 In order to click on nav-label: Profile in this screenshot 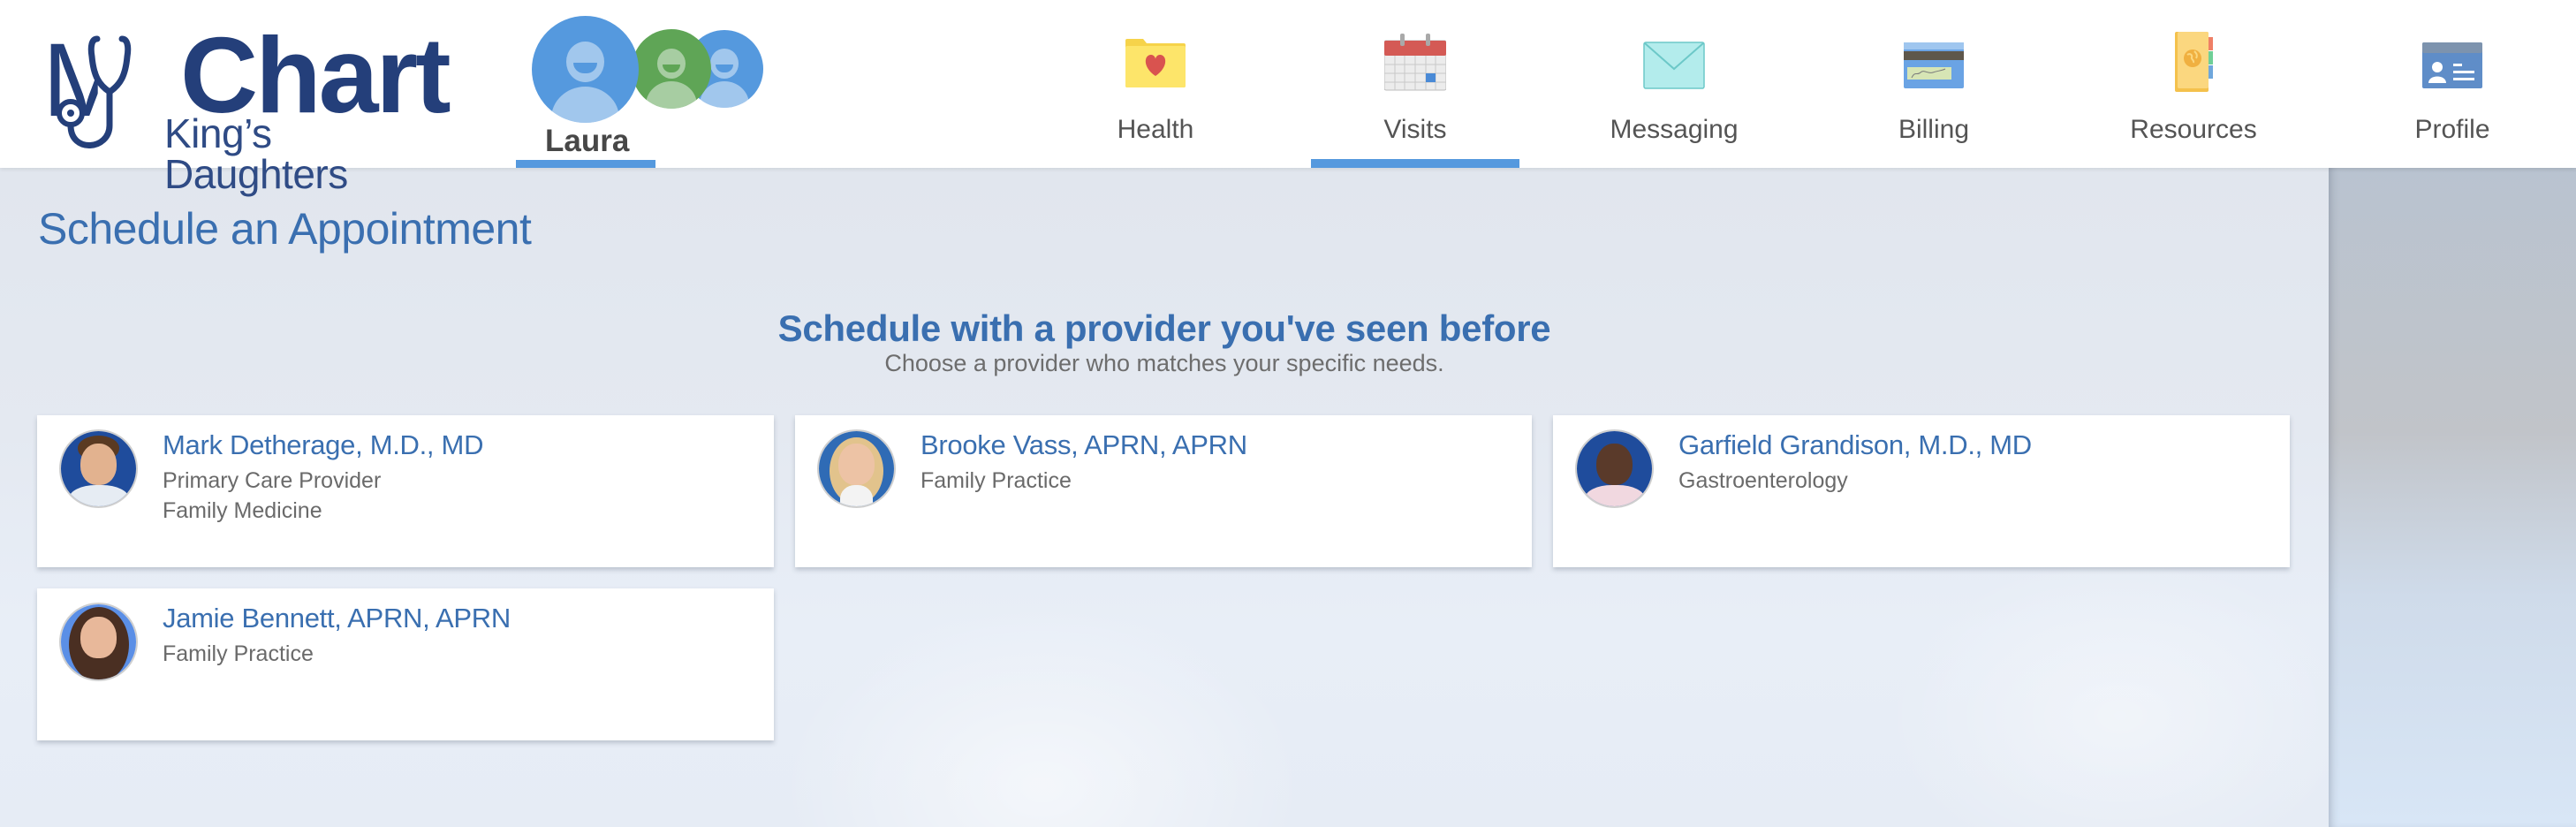, I will do `click(2452, 129)`.